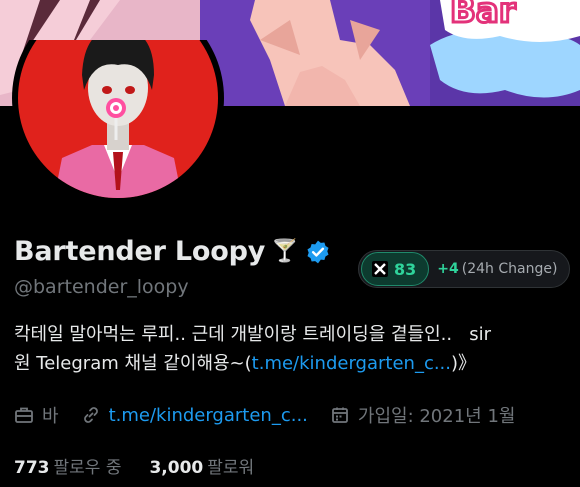 The width and height of the screenshot is (580, 487). I want to click on followers-count: 3,000, so click(176, 468).